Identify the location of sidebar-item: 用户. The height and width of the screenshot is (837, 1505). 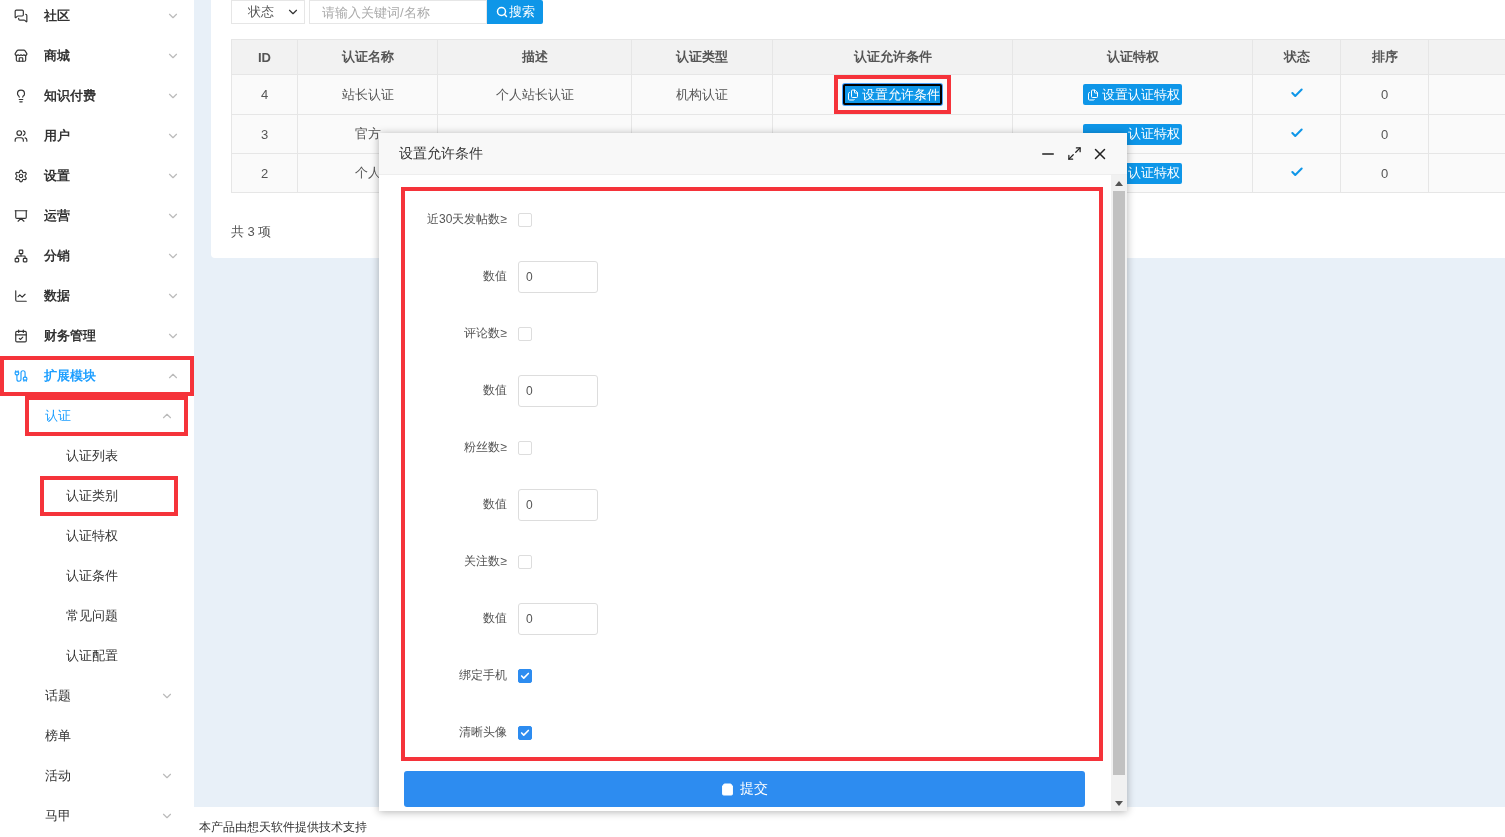
(97, 136).